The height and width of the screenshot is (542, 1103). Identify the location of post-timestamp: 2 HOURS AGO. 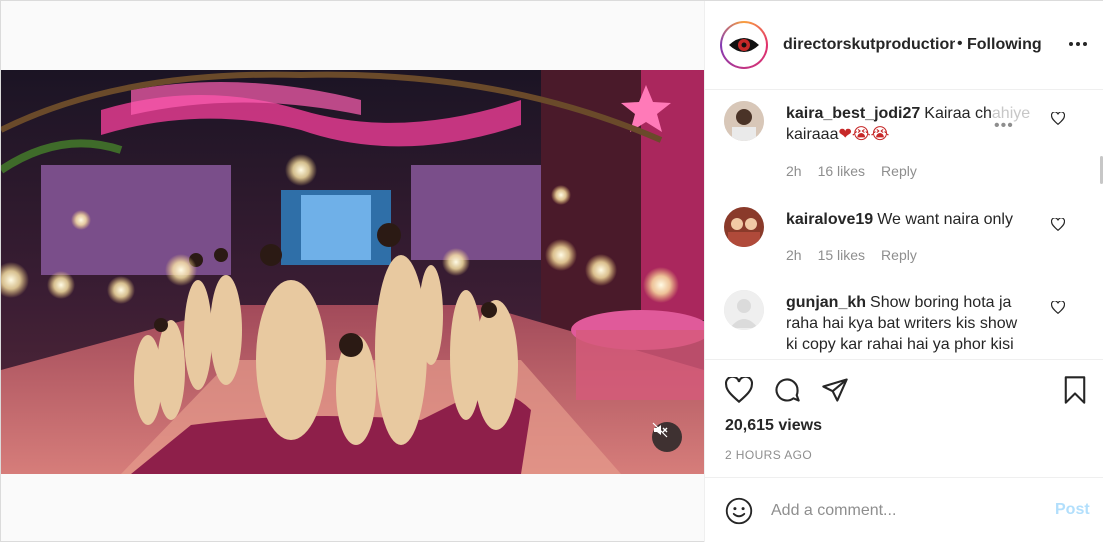
(768, 455).